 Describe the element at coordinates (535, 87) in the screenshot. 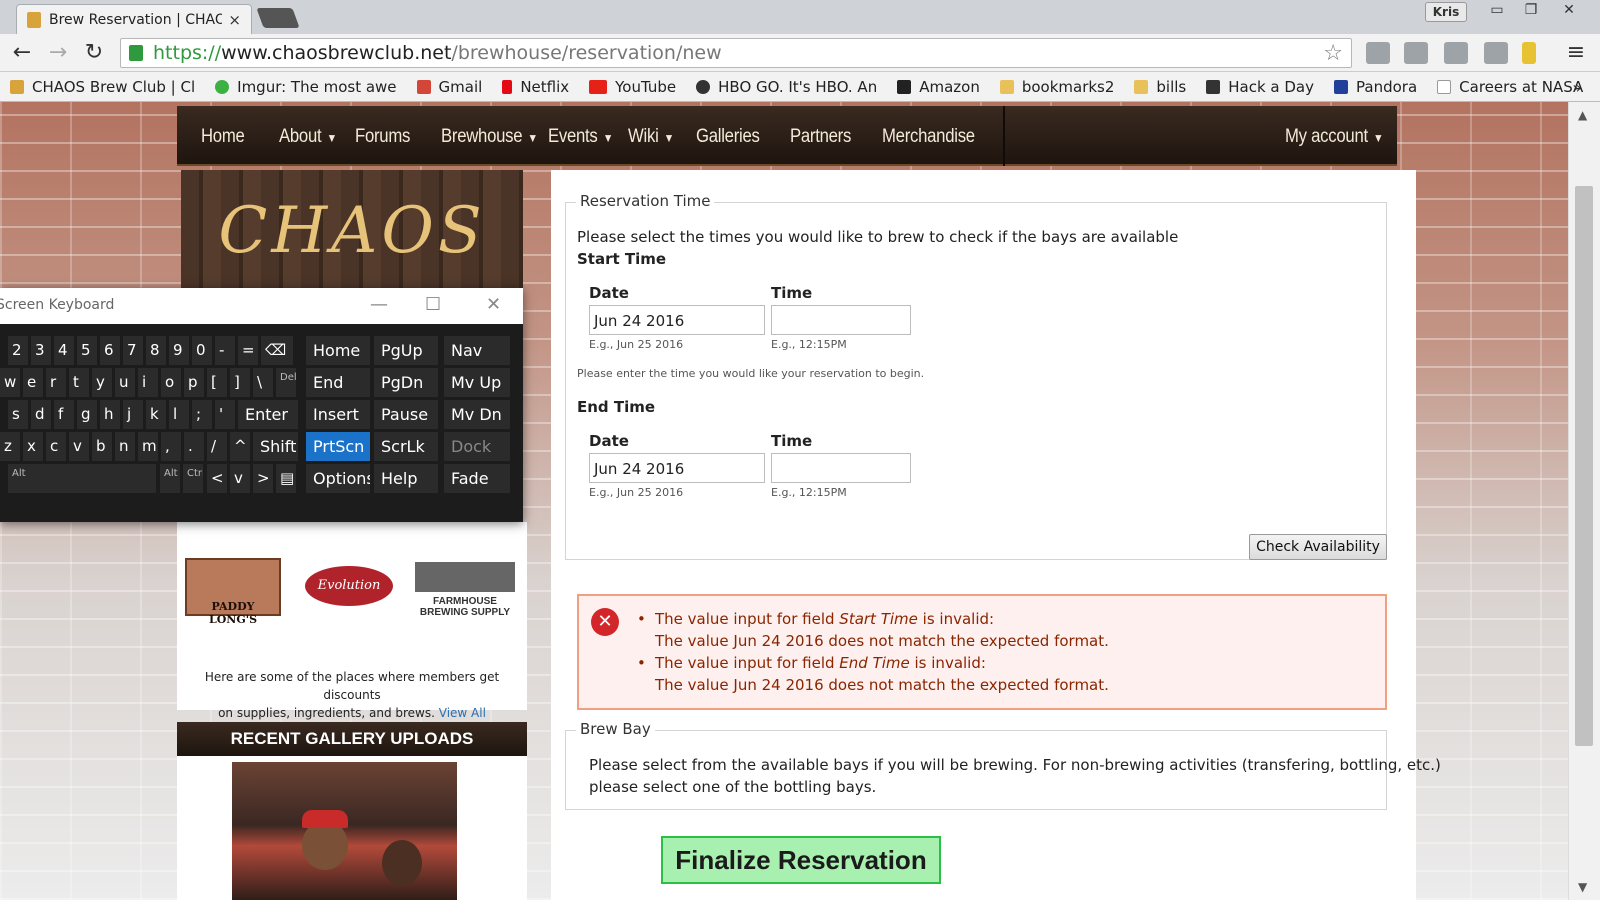

I see `bookmark-item: Netflix` at that location.